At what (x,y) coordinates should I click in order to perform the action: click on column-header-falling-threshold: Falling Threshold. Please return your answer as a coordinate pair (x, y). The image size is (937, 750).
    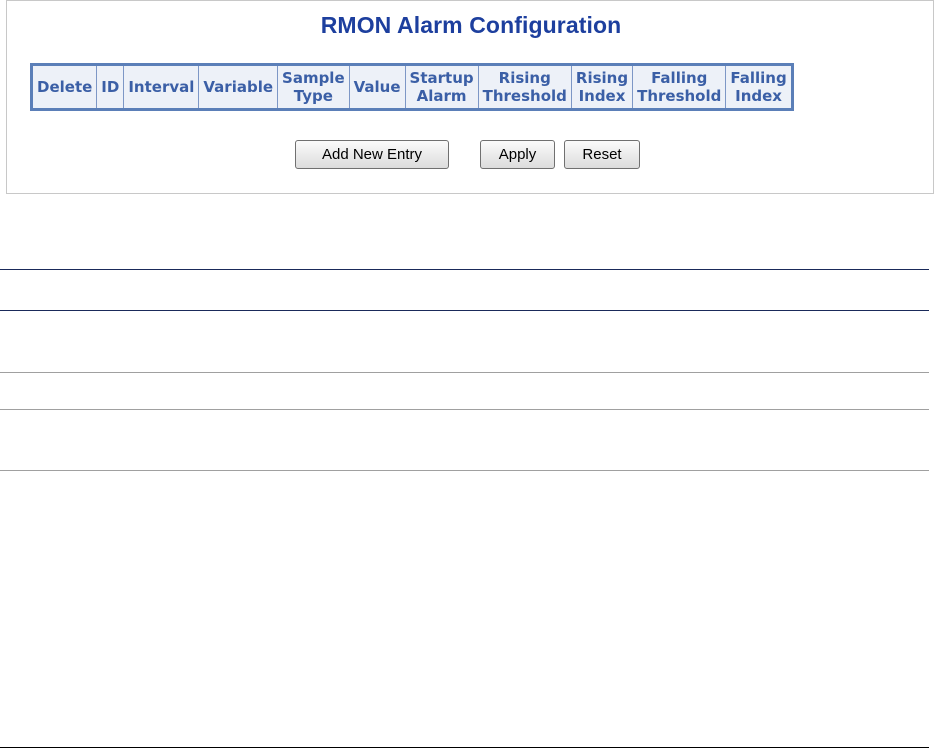
    Looking at the image, I should click on (679, 87).